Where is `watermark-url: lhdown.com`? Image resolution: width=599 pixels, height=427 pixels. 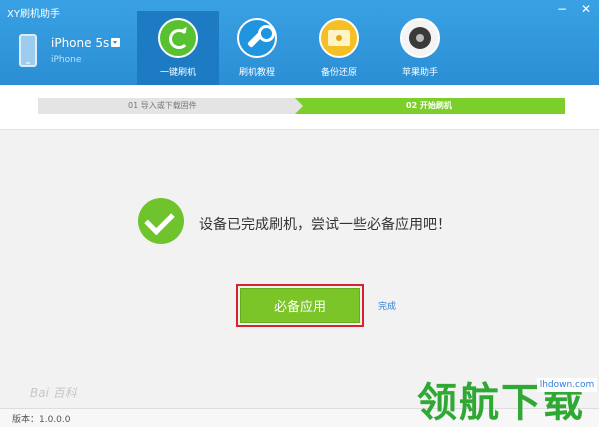 watermark-url: lhdown.com is located at coordinates (567, 385).